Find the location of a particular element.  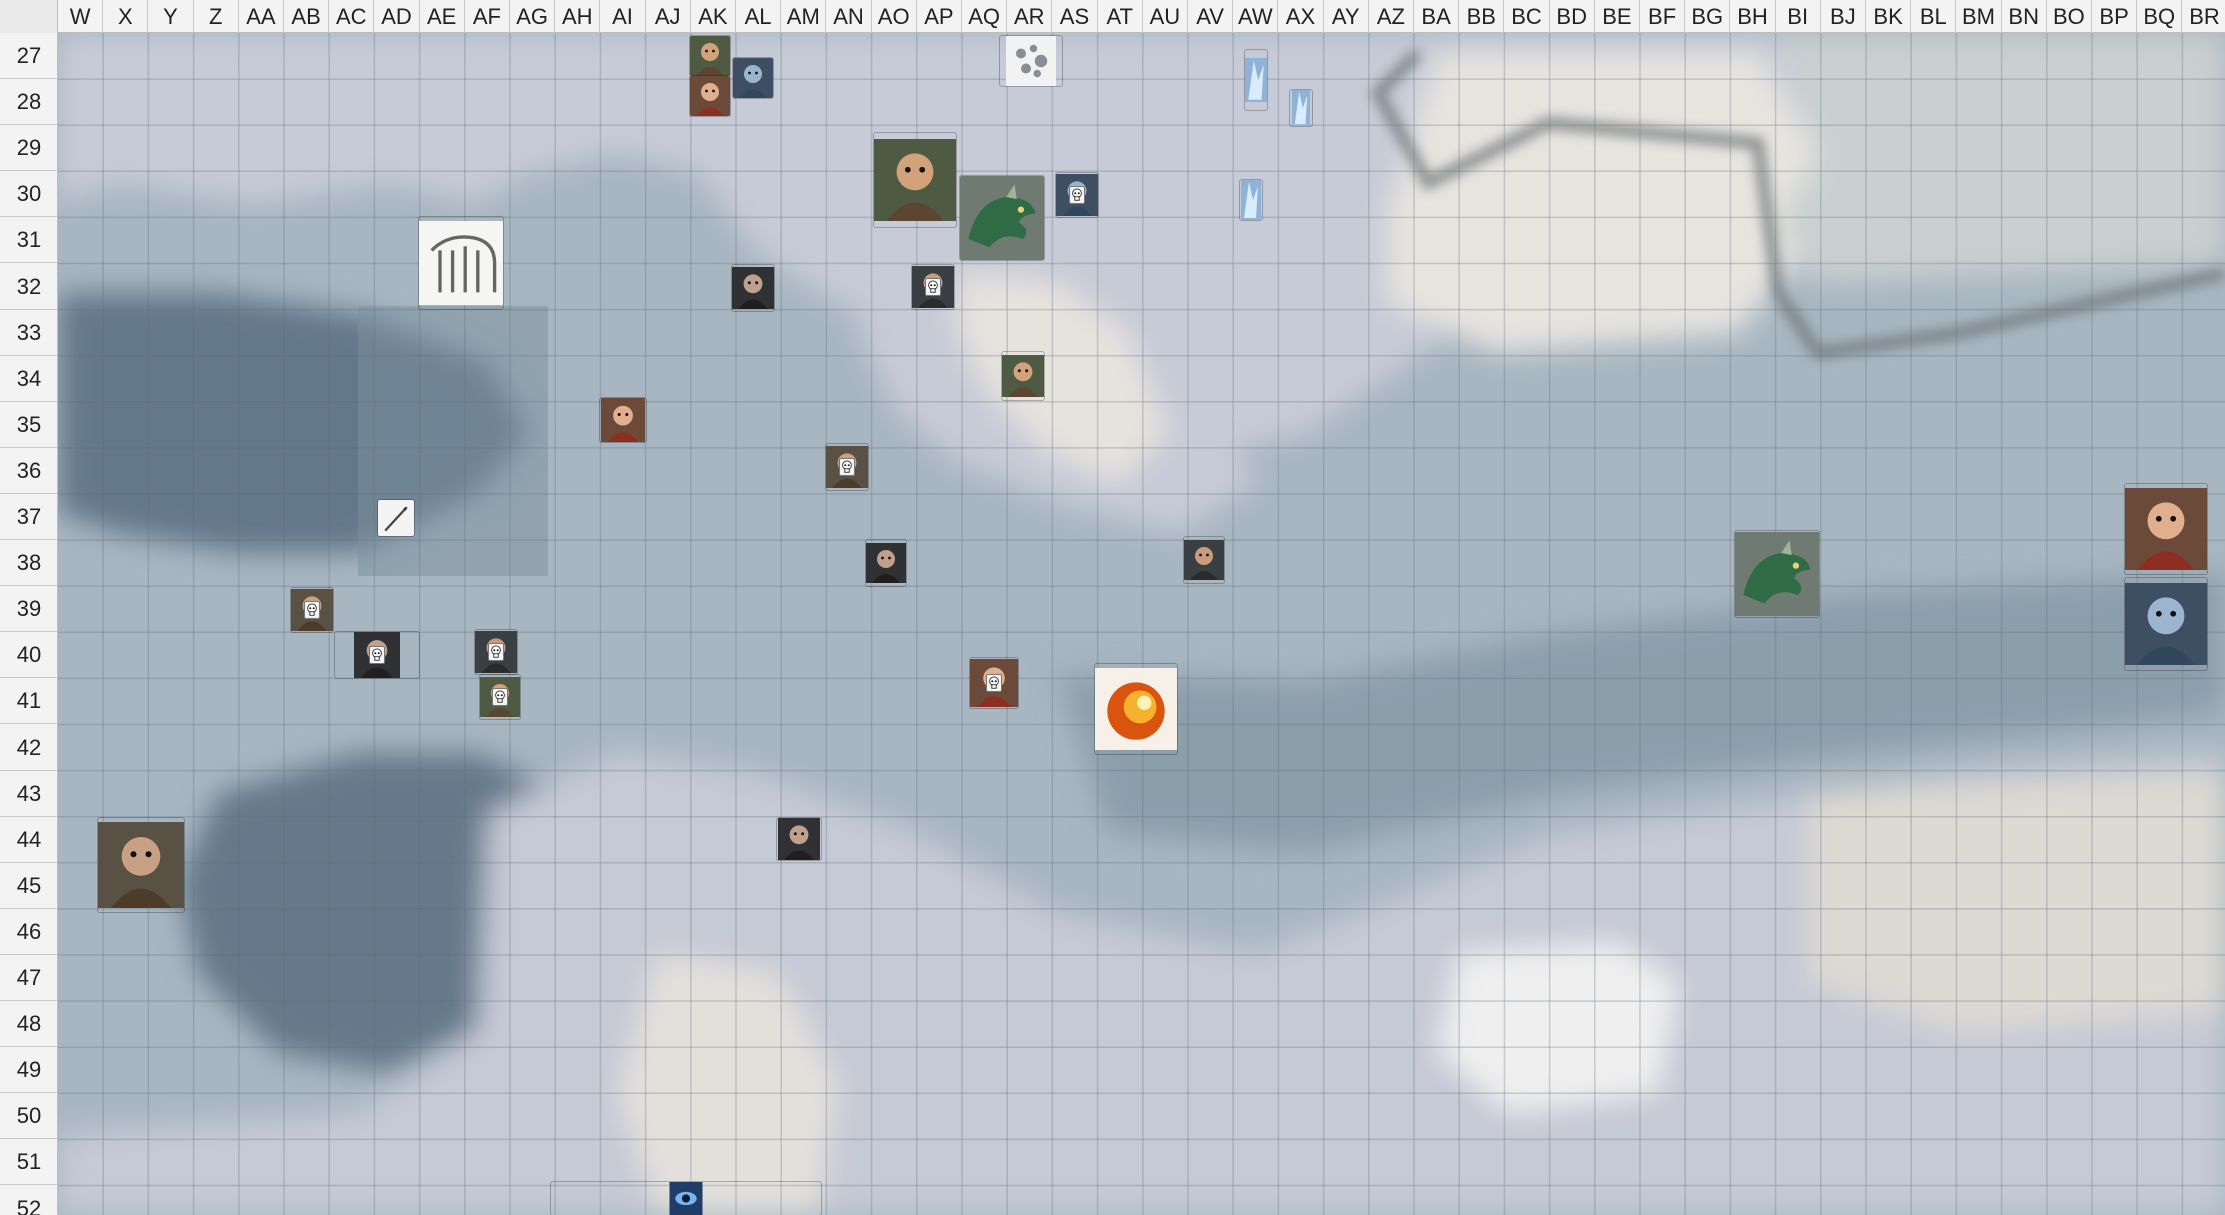

column-header-ba: BA is located at coordinates (1437, 16).